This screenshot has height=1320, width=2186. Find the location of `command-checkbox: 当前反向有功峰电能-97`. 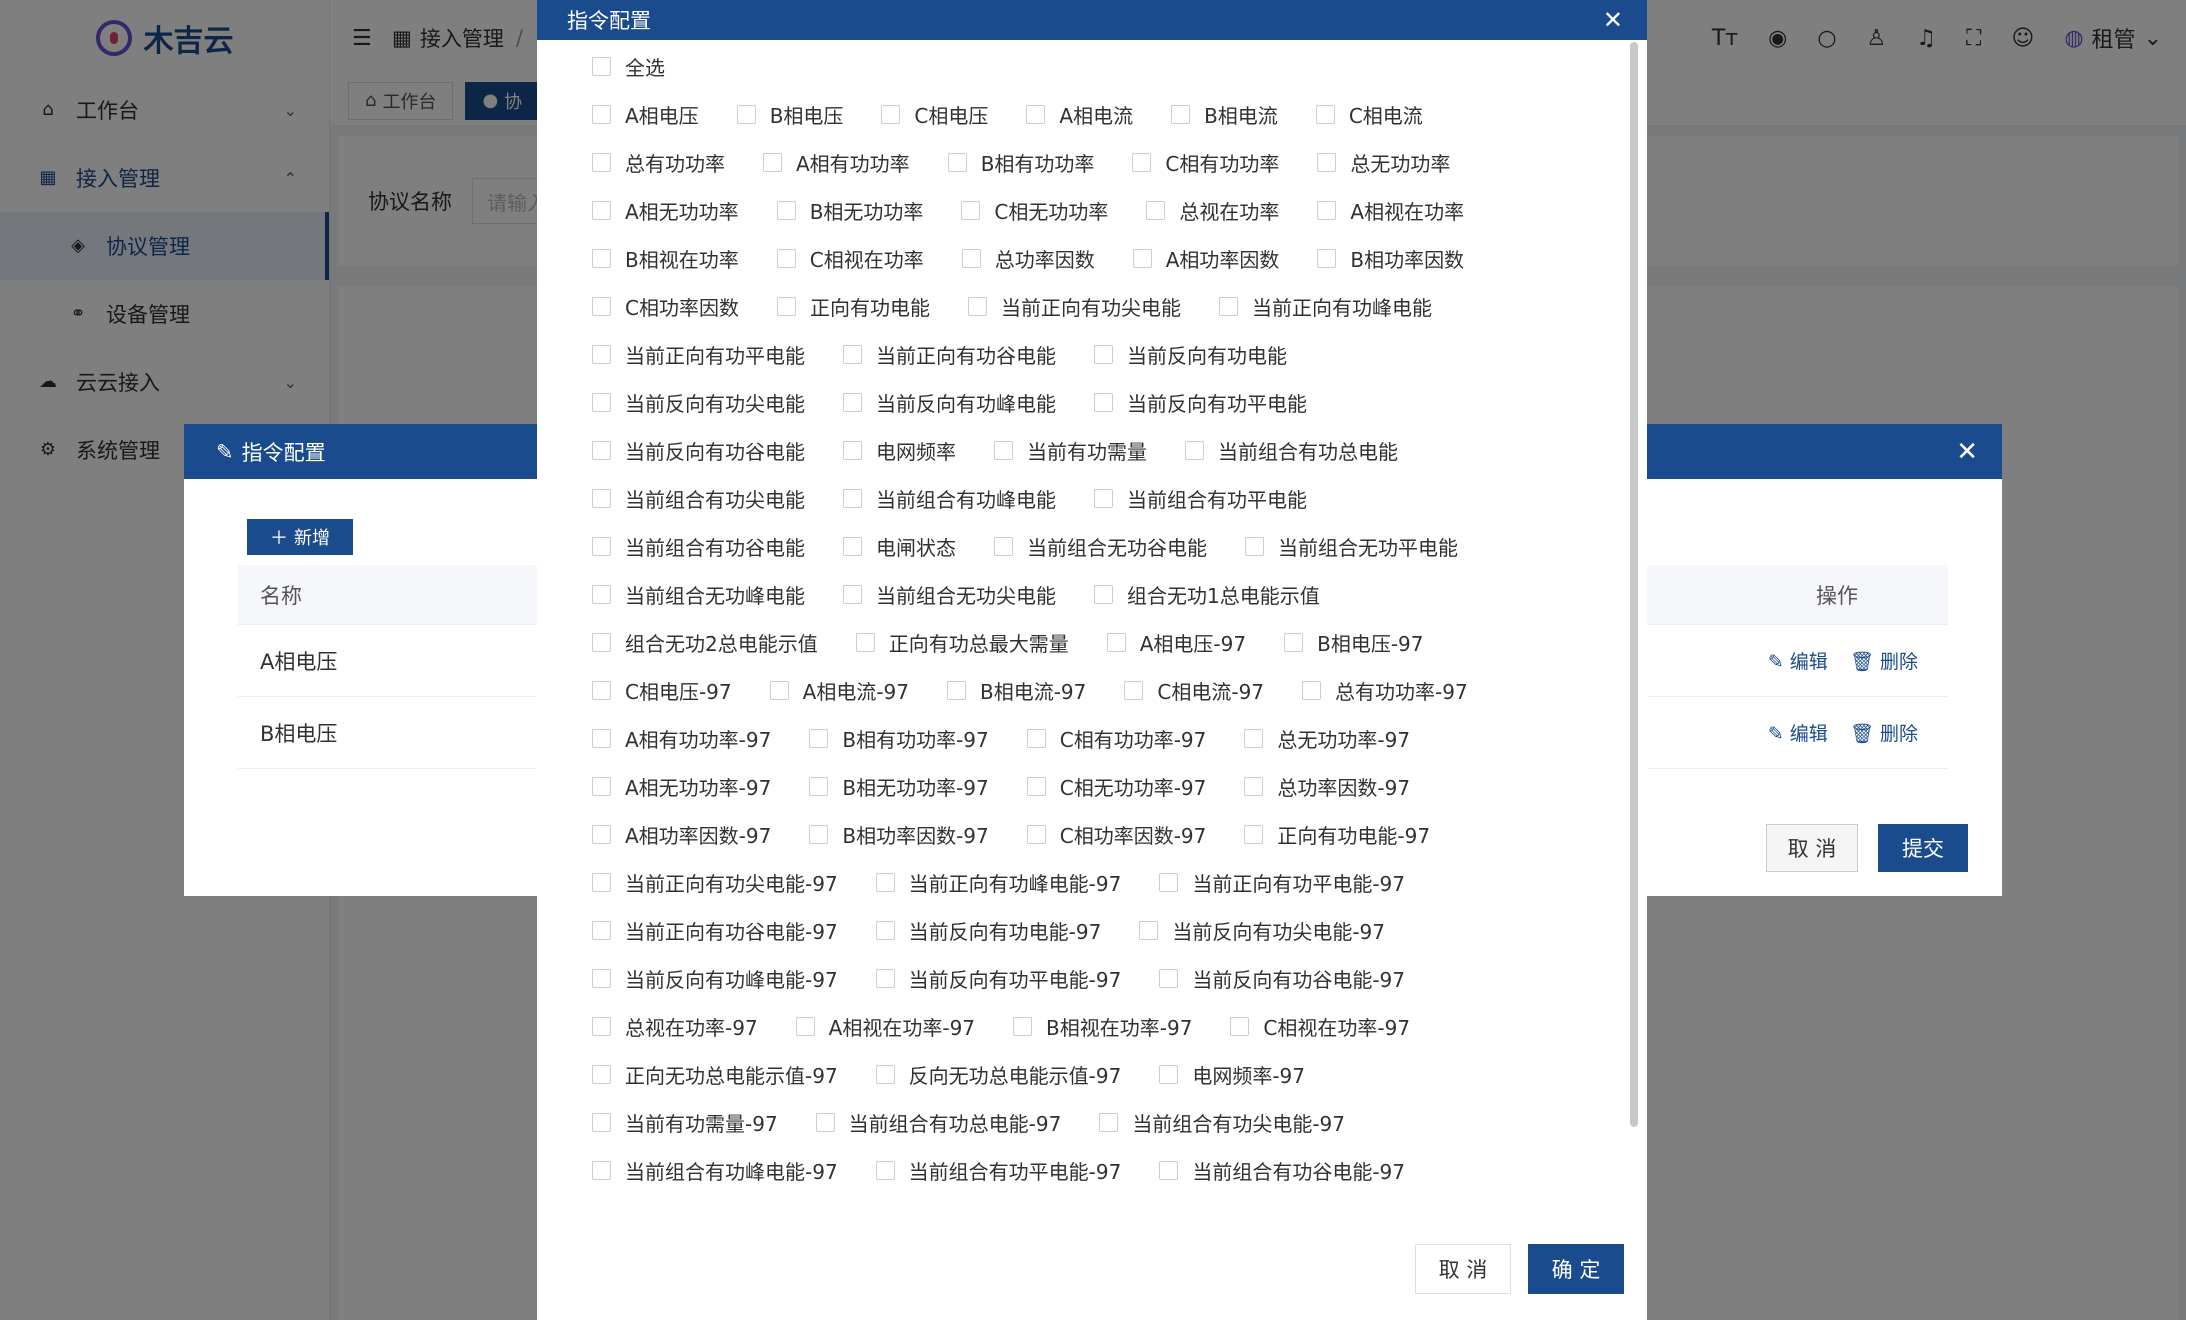

command-checkbox: 当前反向有功峰电能-97 is located at coordinates (715, 978).